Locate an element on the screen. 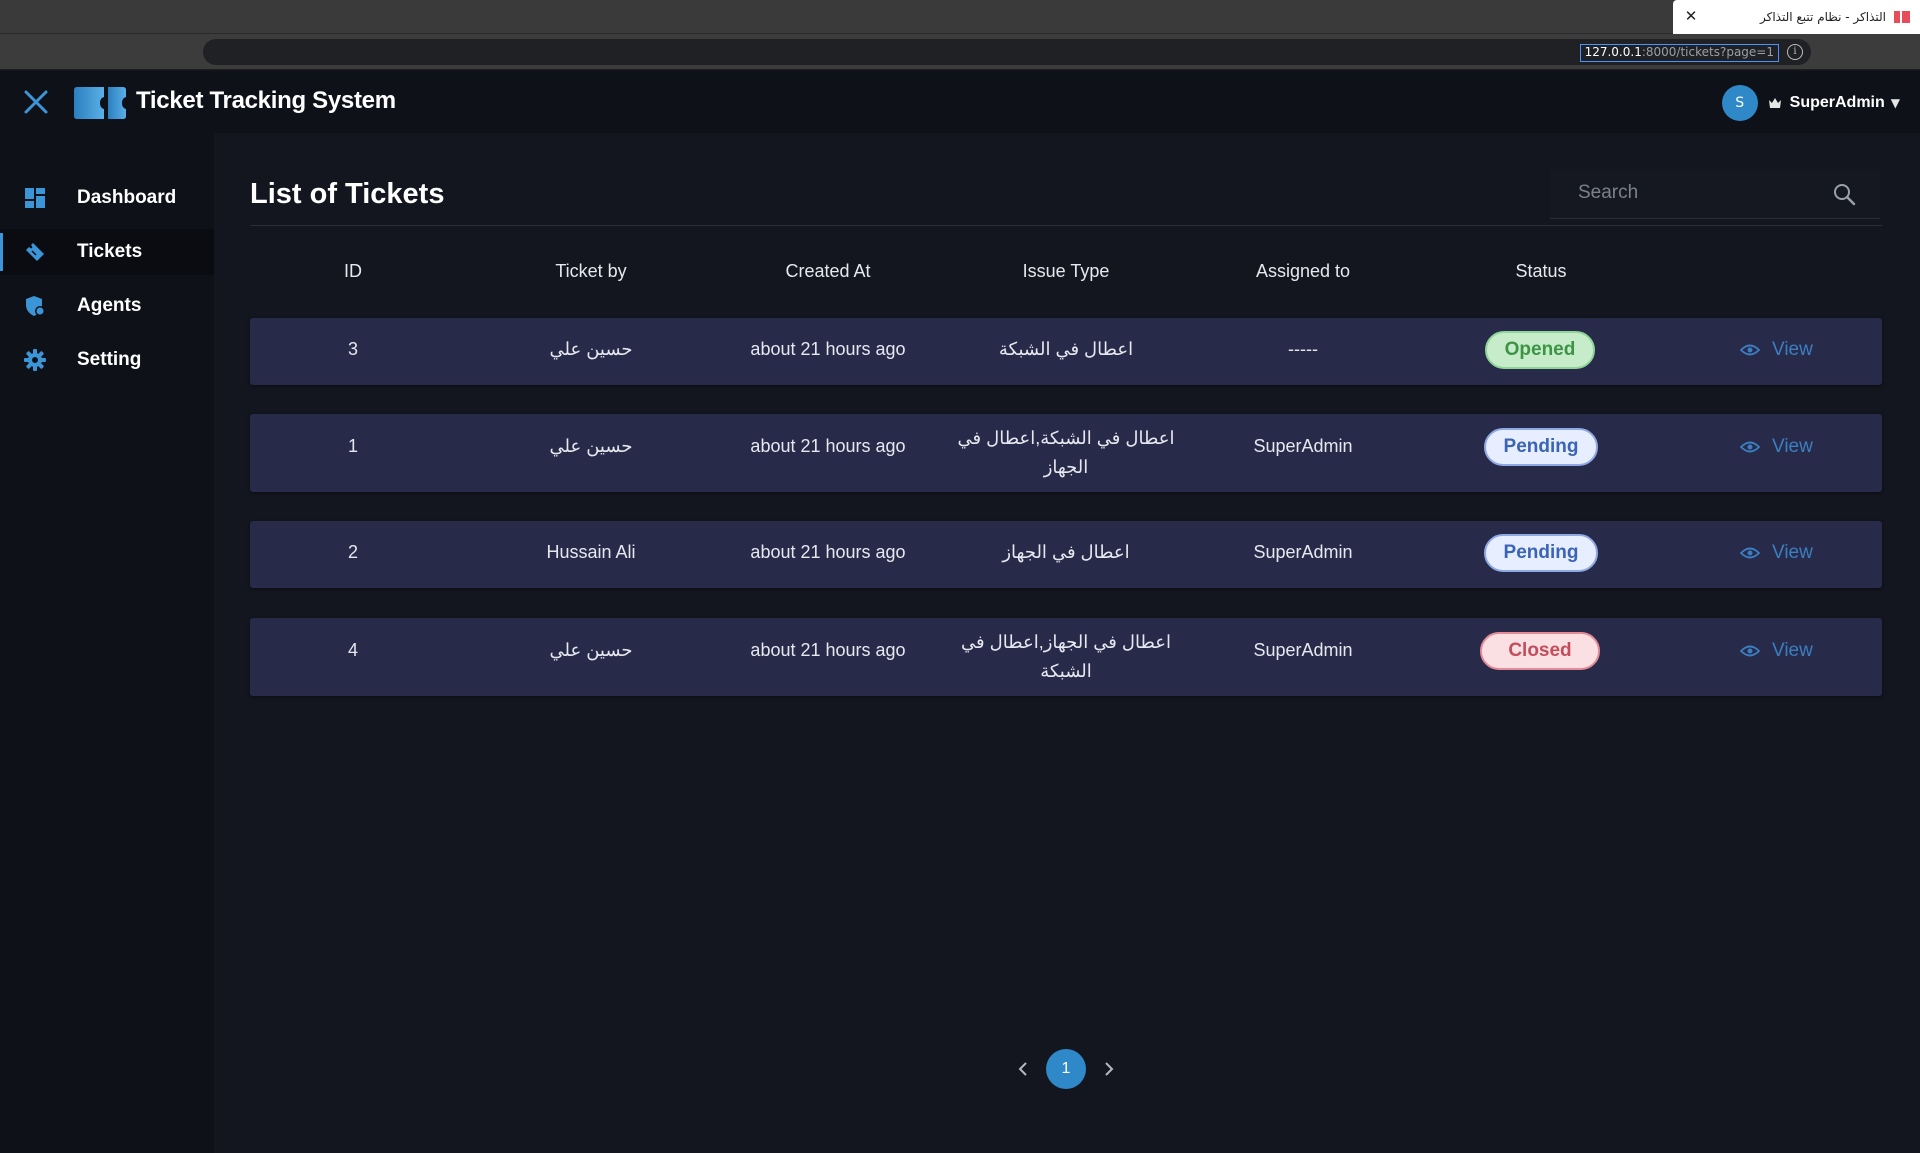 The height and width of the screenshot is (1153, 1920). favicon-icon is located at coordinates (1902, 17).